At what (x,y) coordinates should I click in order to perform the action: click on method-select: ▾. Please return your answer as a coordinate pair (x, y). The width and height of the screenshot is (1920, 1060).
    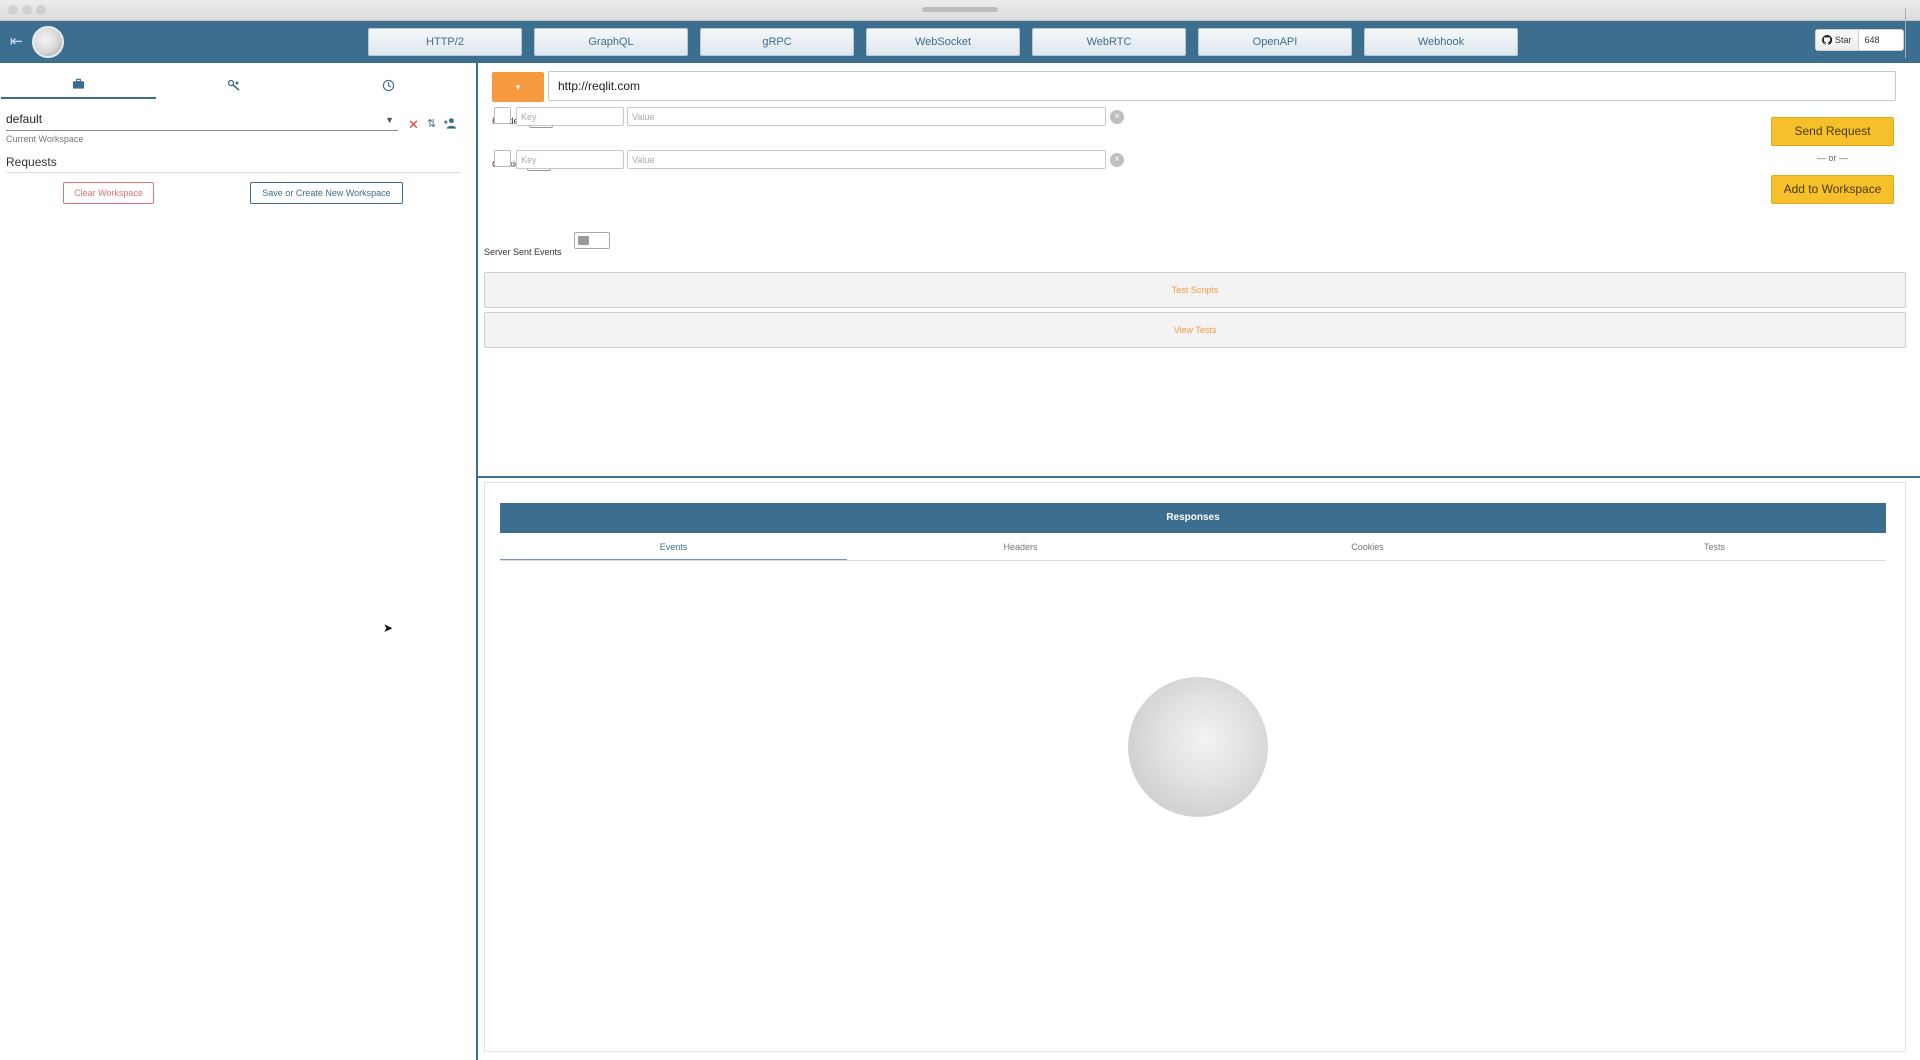
    Looking at the image, I should click on (518, 87).